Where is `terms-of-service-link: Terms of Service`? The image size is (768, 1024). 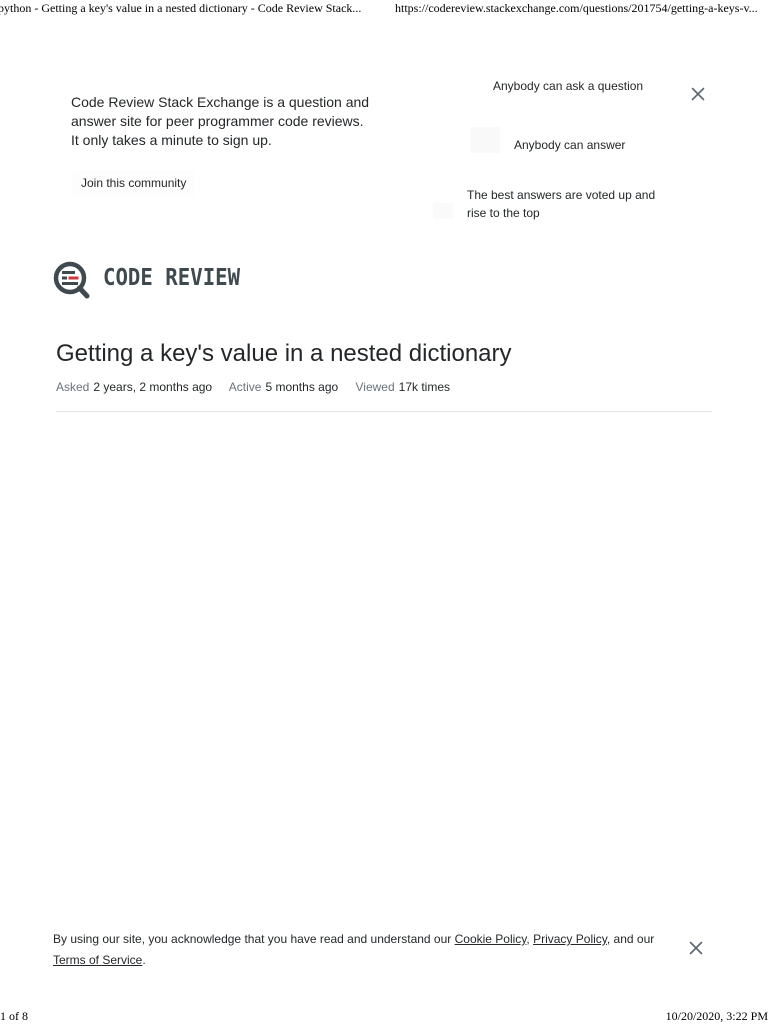 terms-of-service-link: Terms of Service is located at coordinates (97, 960).